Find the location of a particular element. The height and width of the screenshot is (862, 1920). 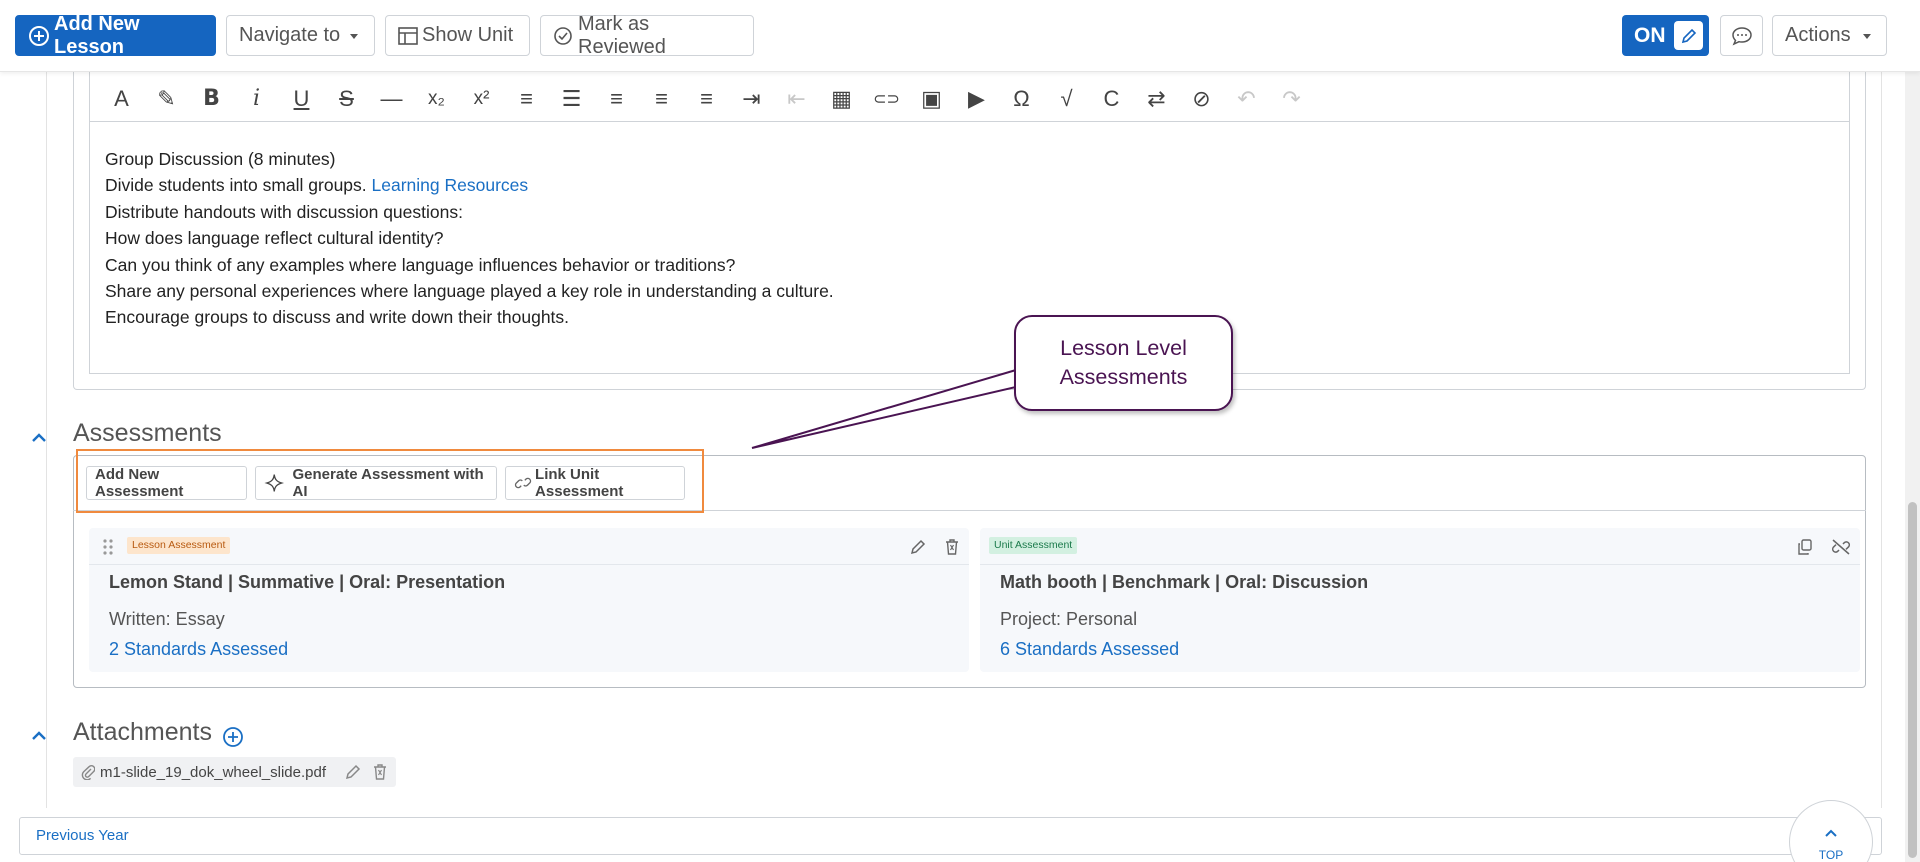

add-new-lesson-label: Add New Lesson is located at coordinates (97, 35).